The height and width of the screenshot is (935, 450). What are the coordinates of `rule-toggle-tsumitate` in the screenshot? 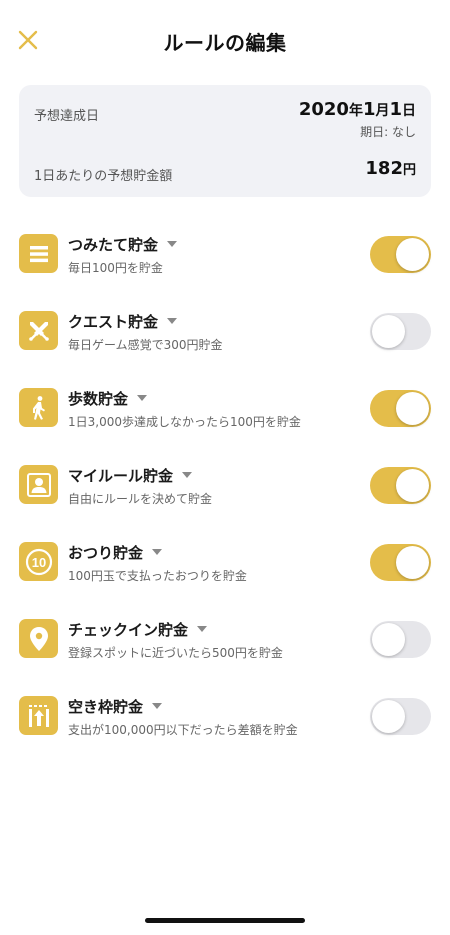 It's located at (400, 254).